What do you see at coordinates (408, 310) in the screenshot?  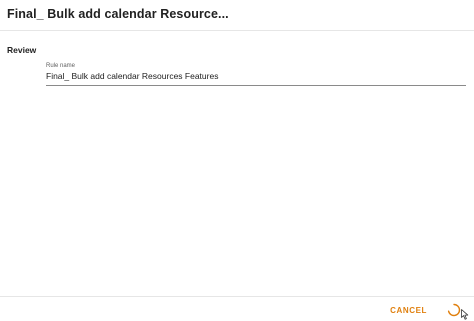 I see `cancel-button: CANCEL` at bounding box center [408, 310].